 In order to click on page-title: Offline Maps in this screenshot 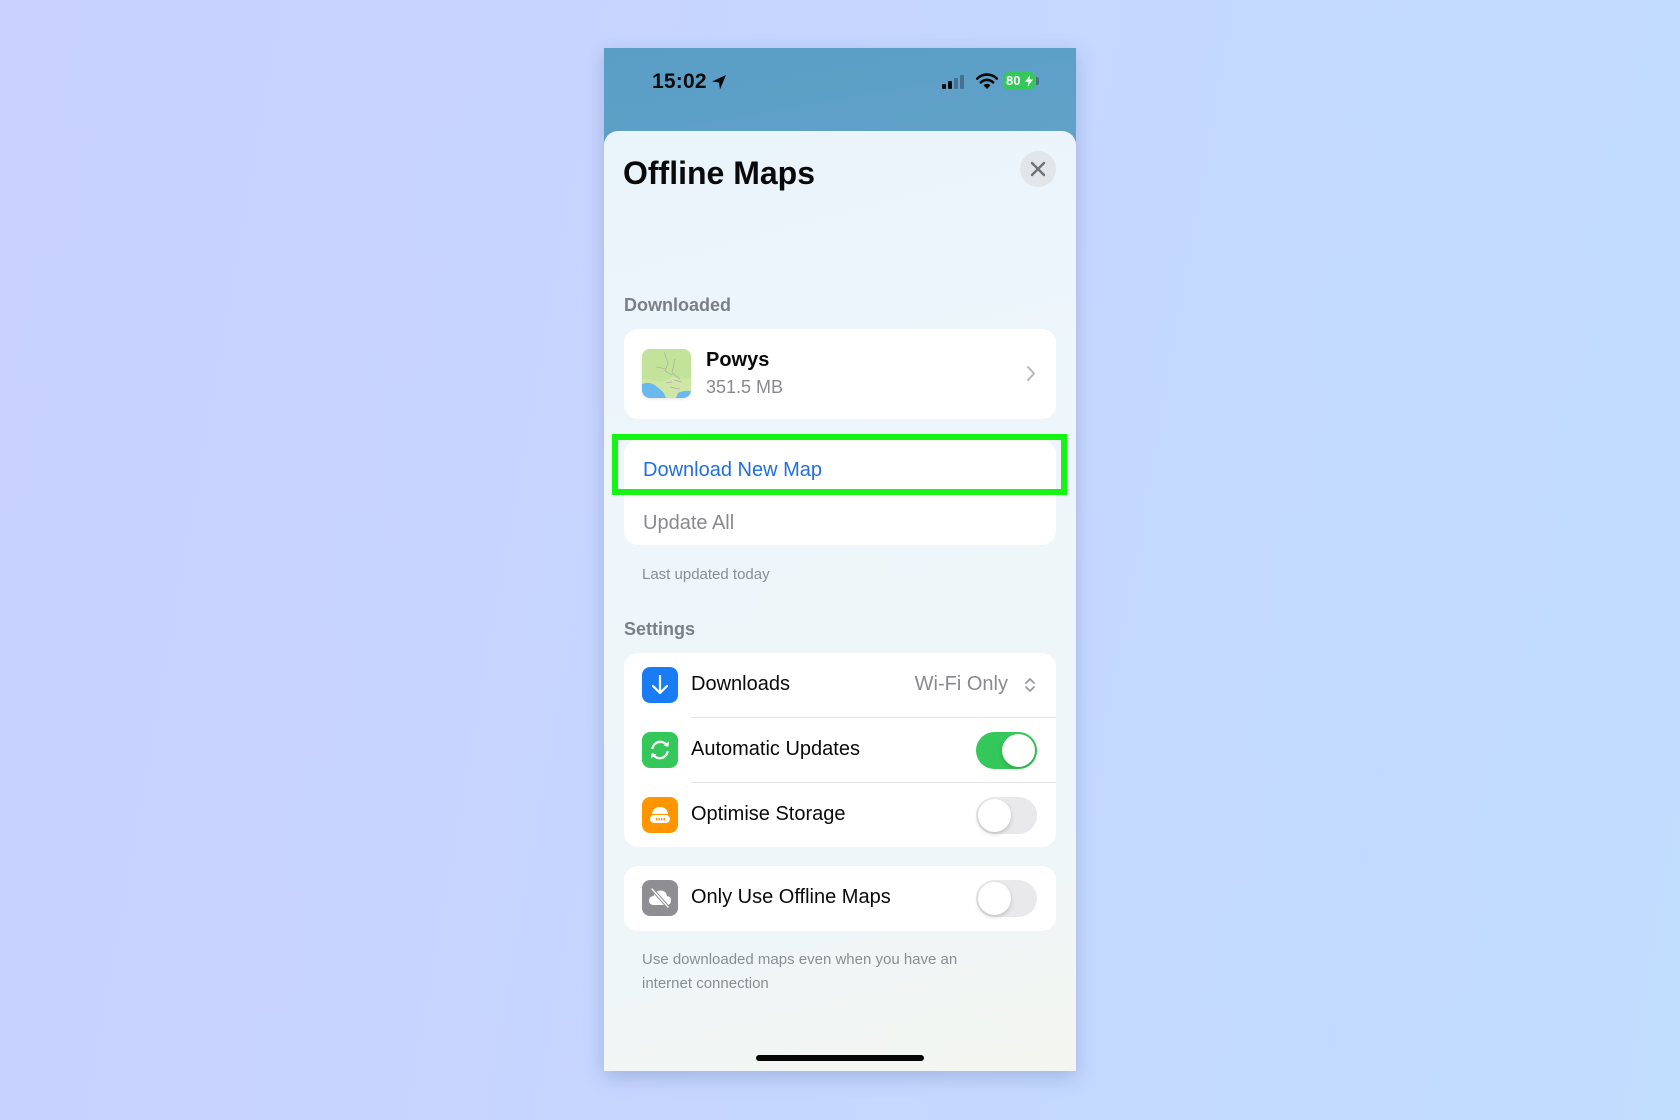, I will do `click(719, 173)`.